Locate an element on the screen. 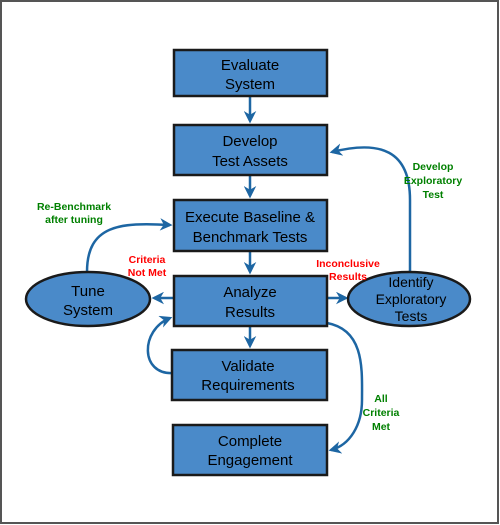 This screenshot has width=500, height=525. label-all-criteria-met: All Criteria Met is located at coordinates (381, 413).